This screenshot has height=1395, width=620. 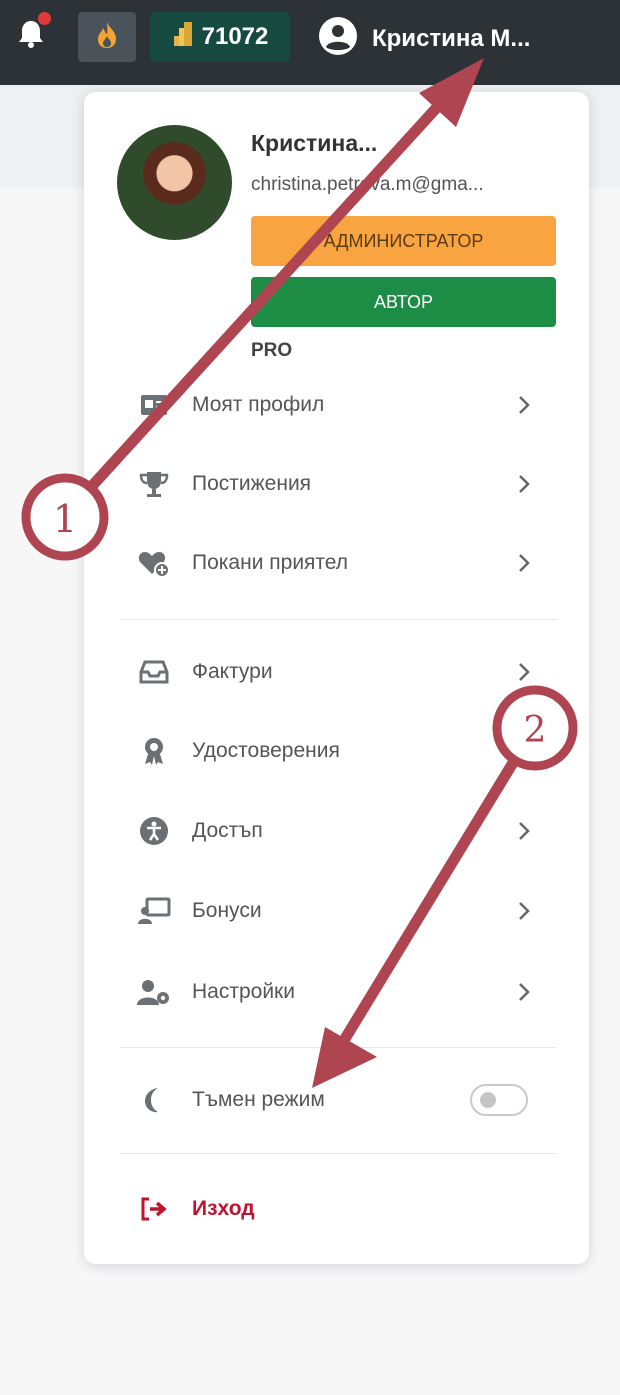 What do you see at coordinates (270, 562) in the screenshot?
I see `menu-item-label: Покани приятел` at bounding box center [270, 562].